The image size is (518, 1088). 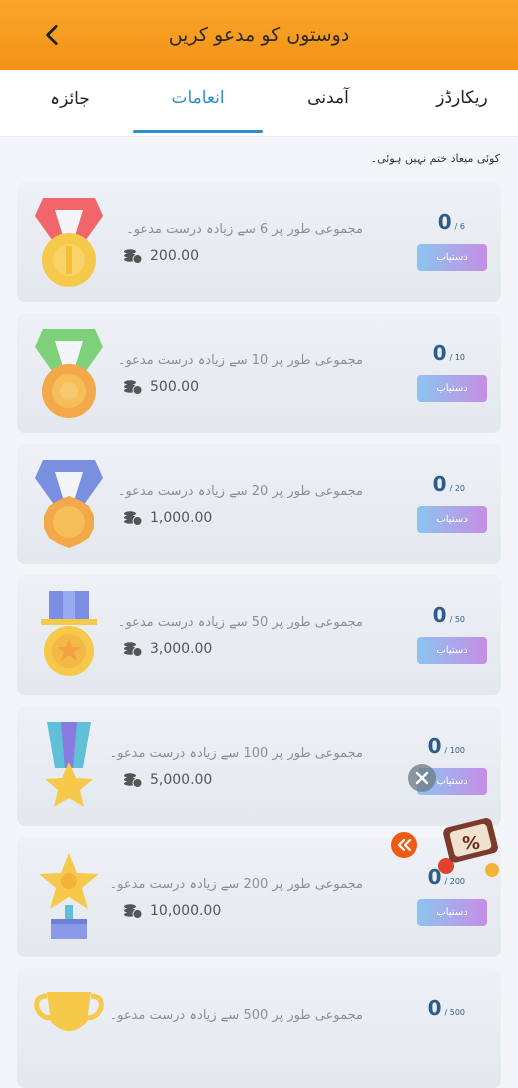 I want to click on close-icon, so click(x=422, y=778).